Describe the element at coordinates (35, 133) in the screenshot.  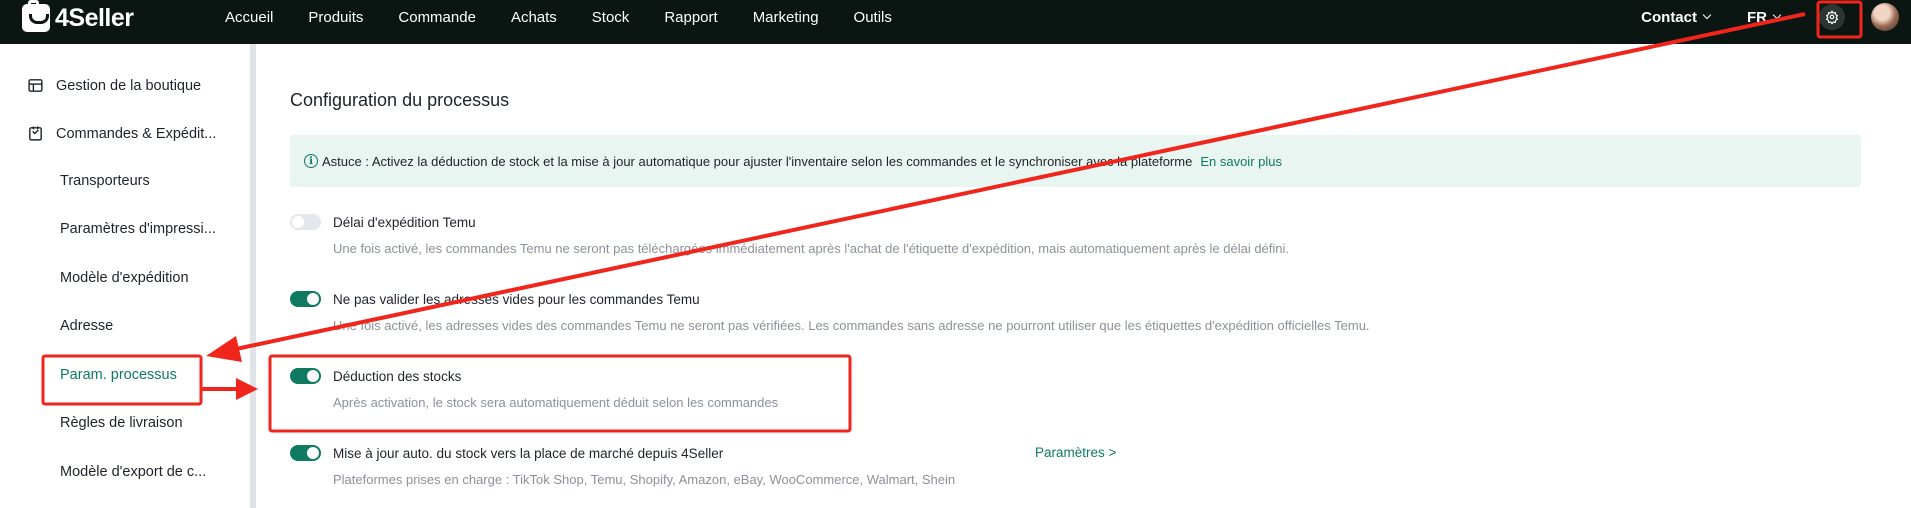
I see `orders-icon` at that location.